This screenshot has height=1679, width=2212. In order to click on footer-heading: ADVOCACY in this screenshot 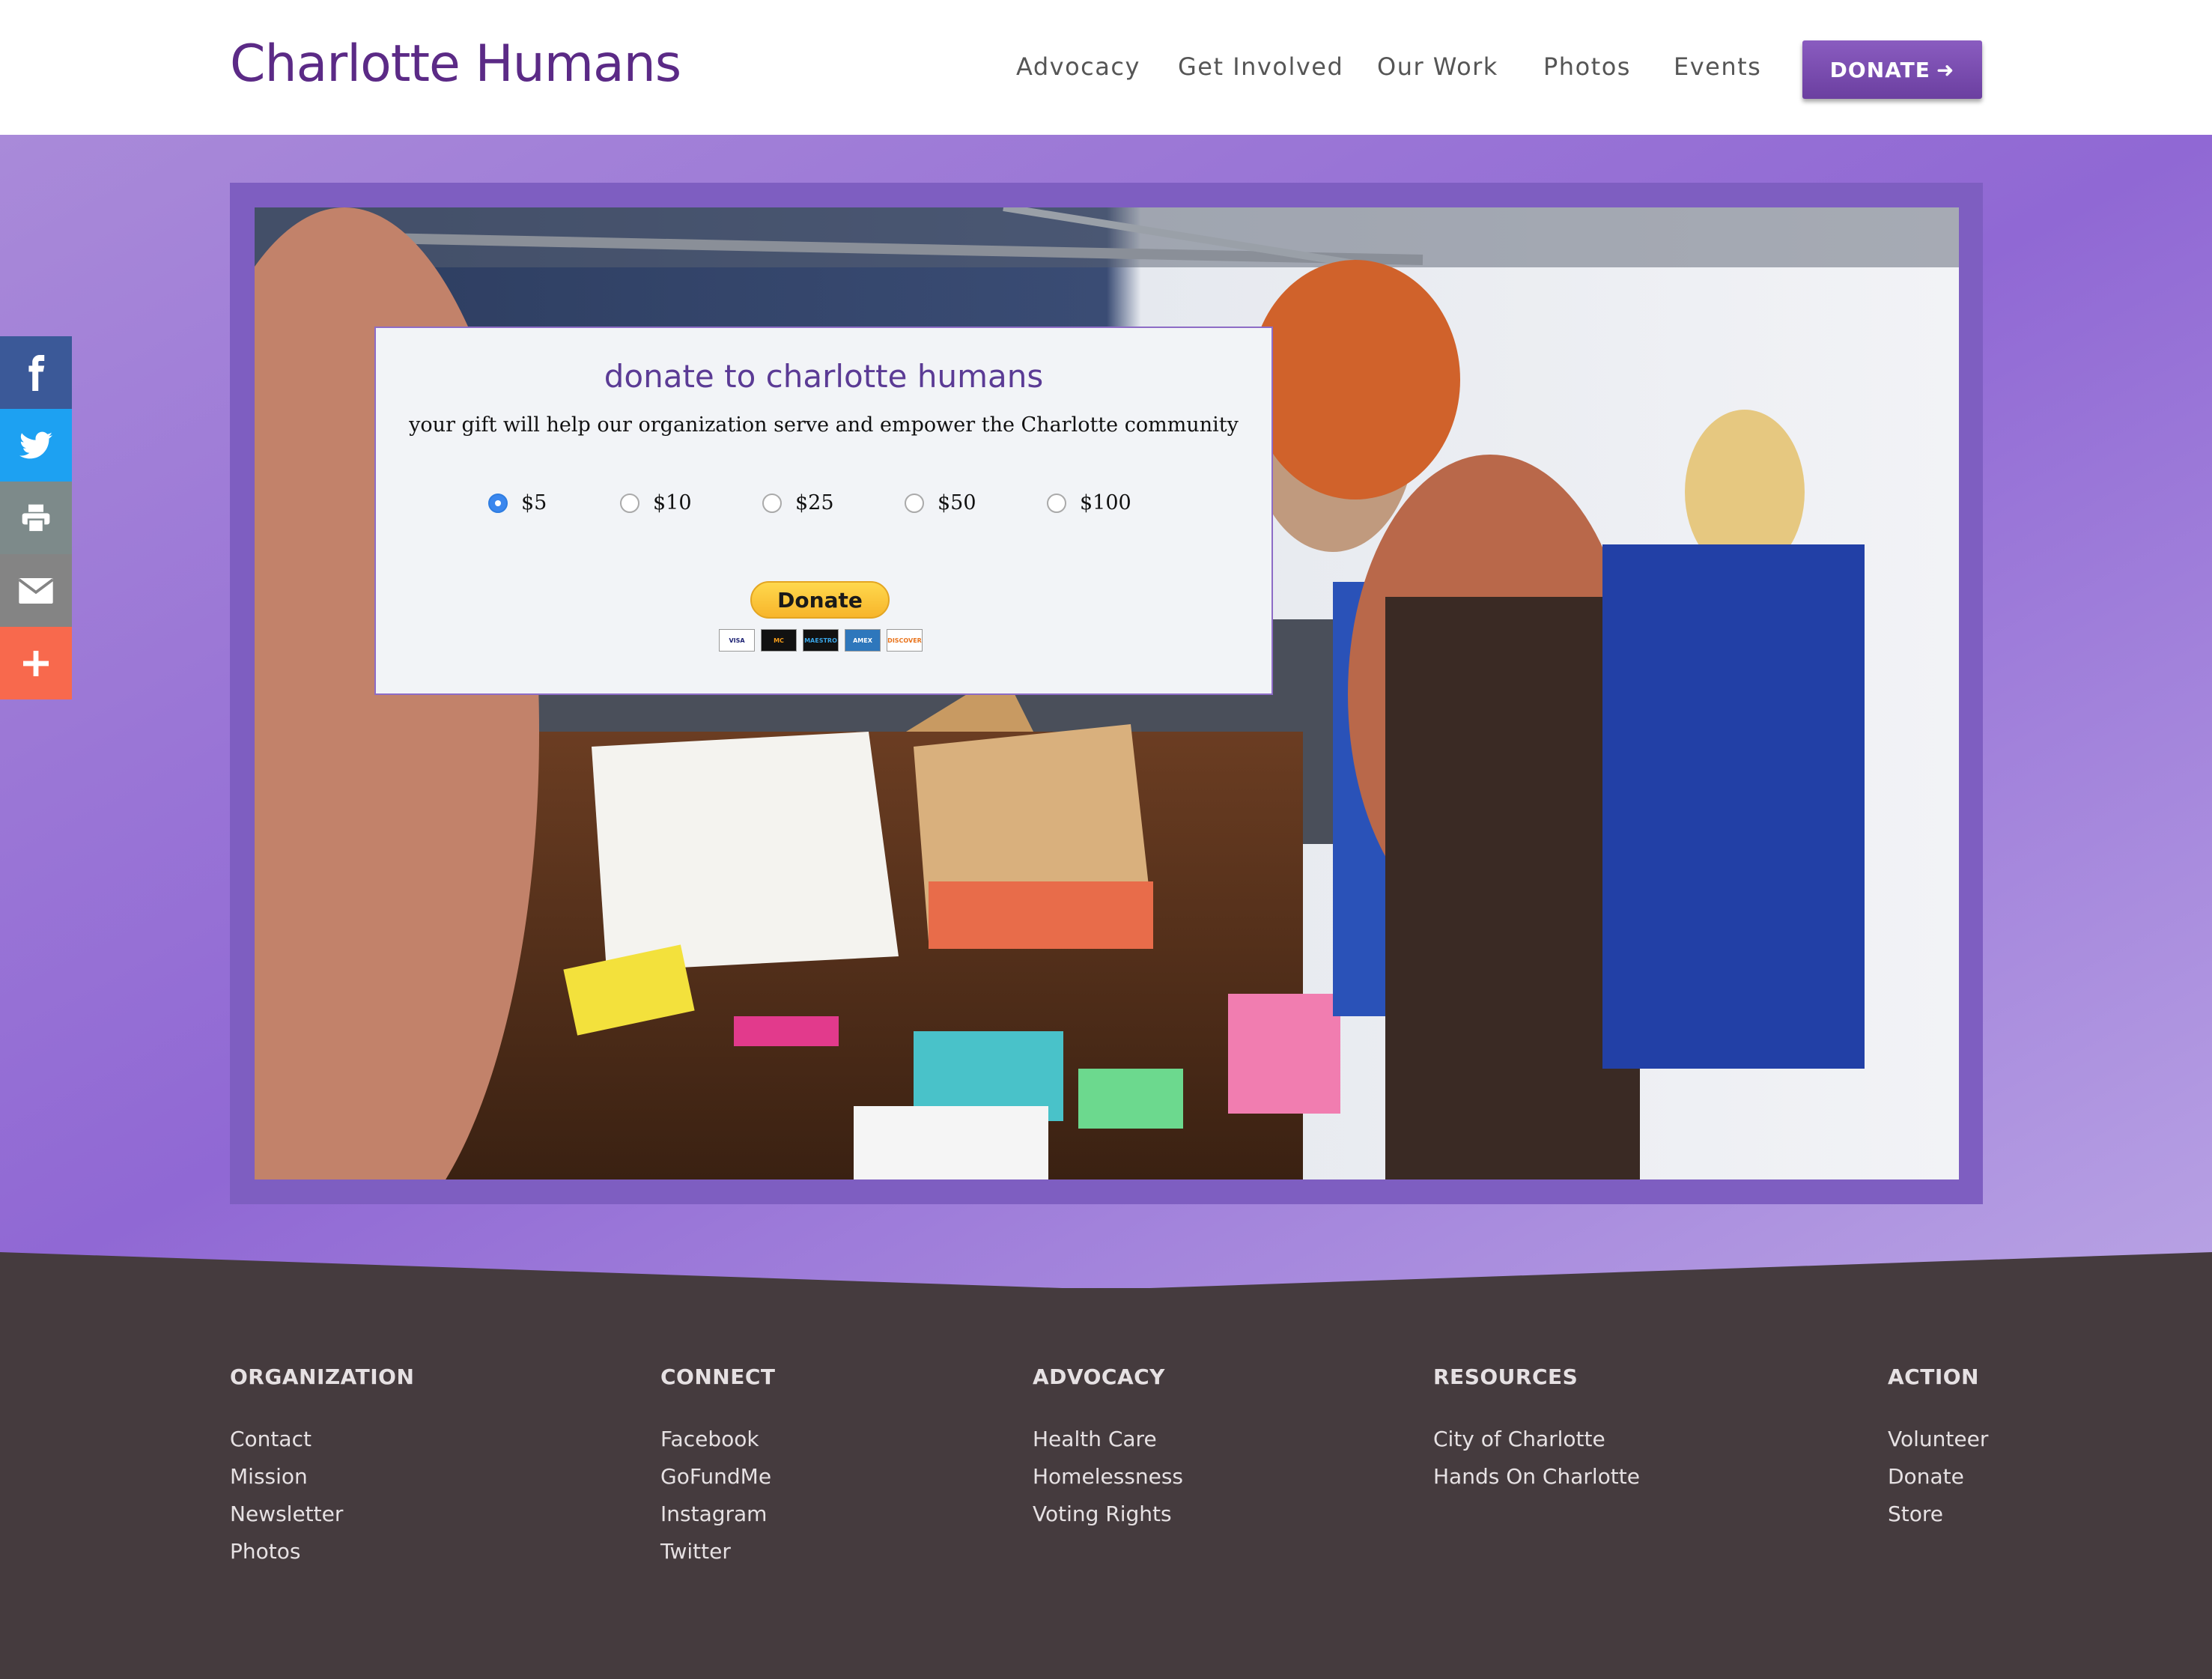, I will do `click(1099, 1376)`.